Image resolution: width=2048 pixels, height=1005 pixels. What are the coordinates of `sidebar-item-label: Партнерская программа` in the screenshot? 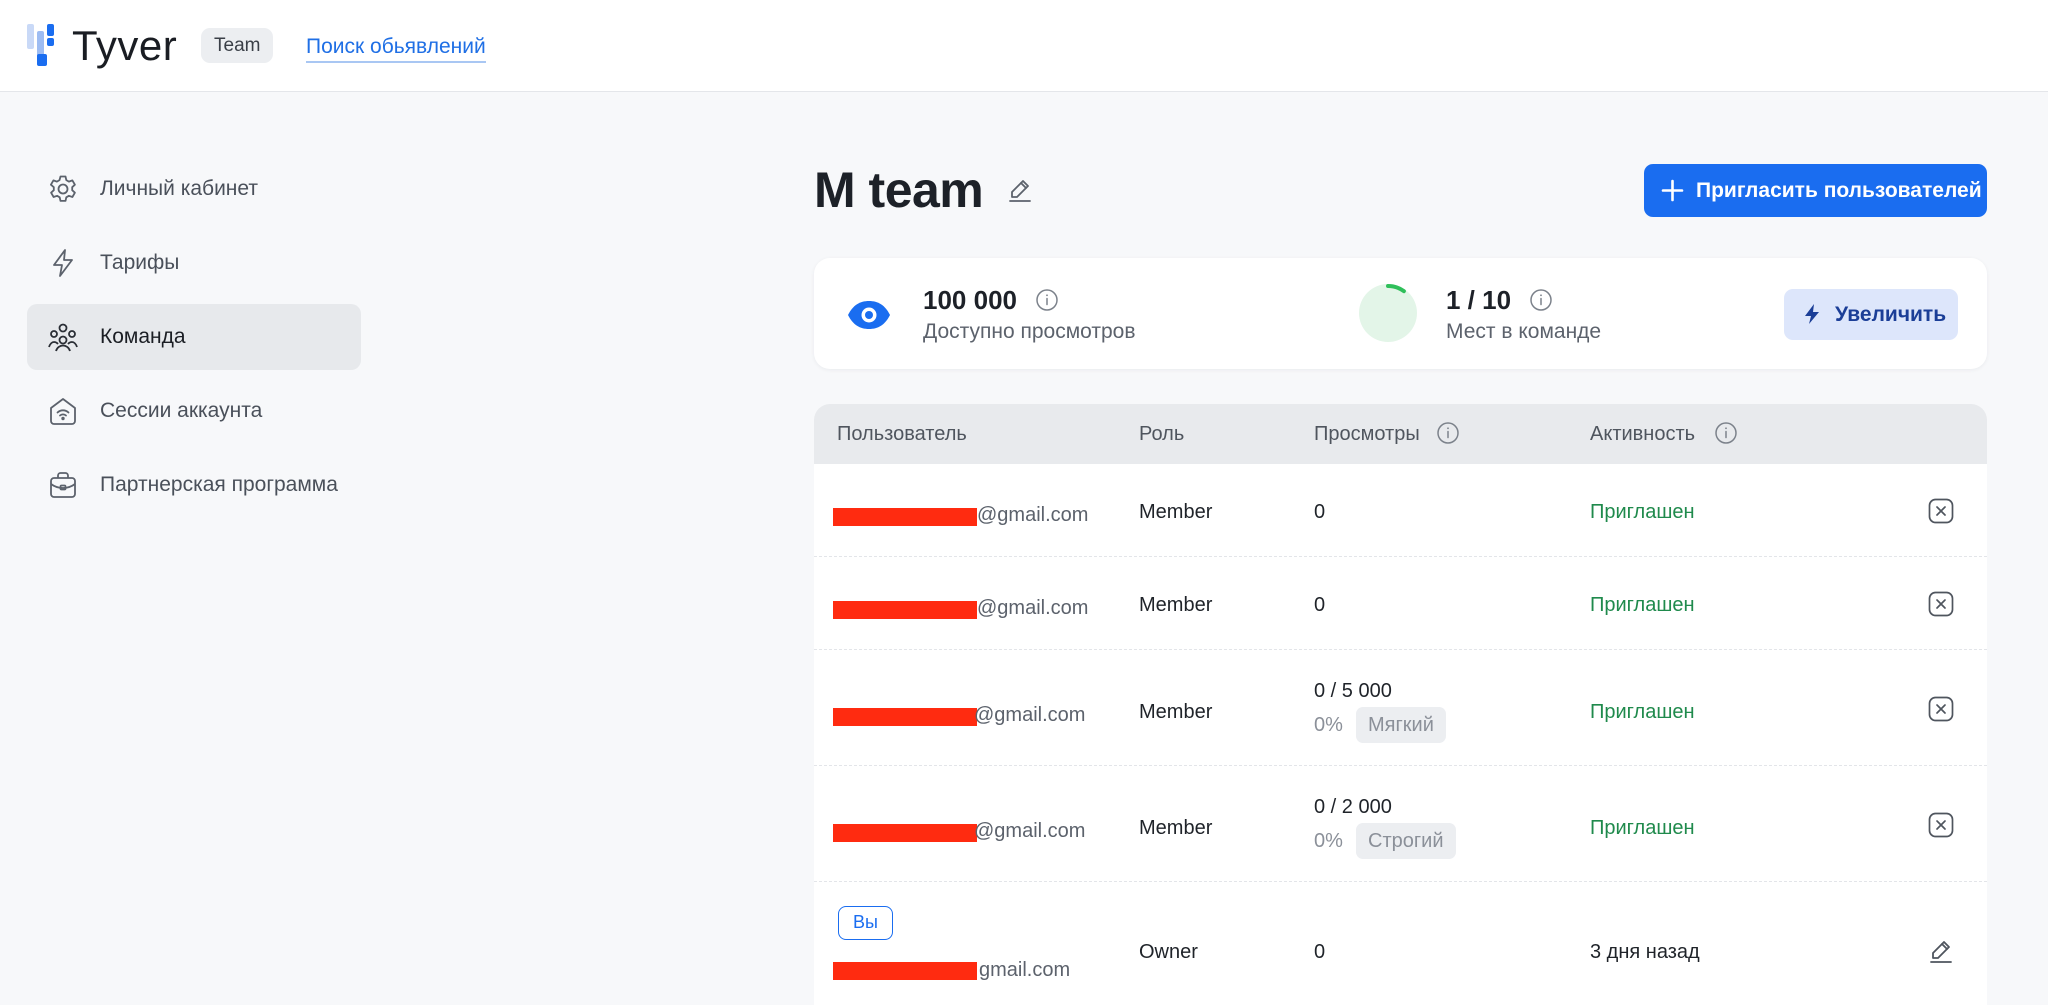 It's located at (219, 484).